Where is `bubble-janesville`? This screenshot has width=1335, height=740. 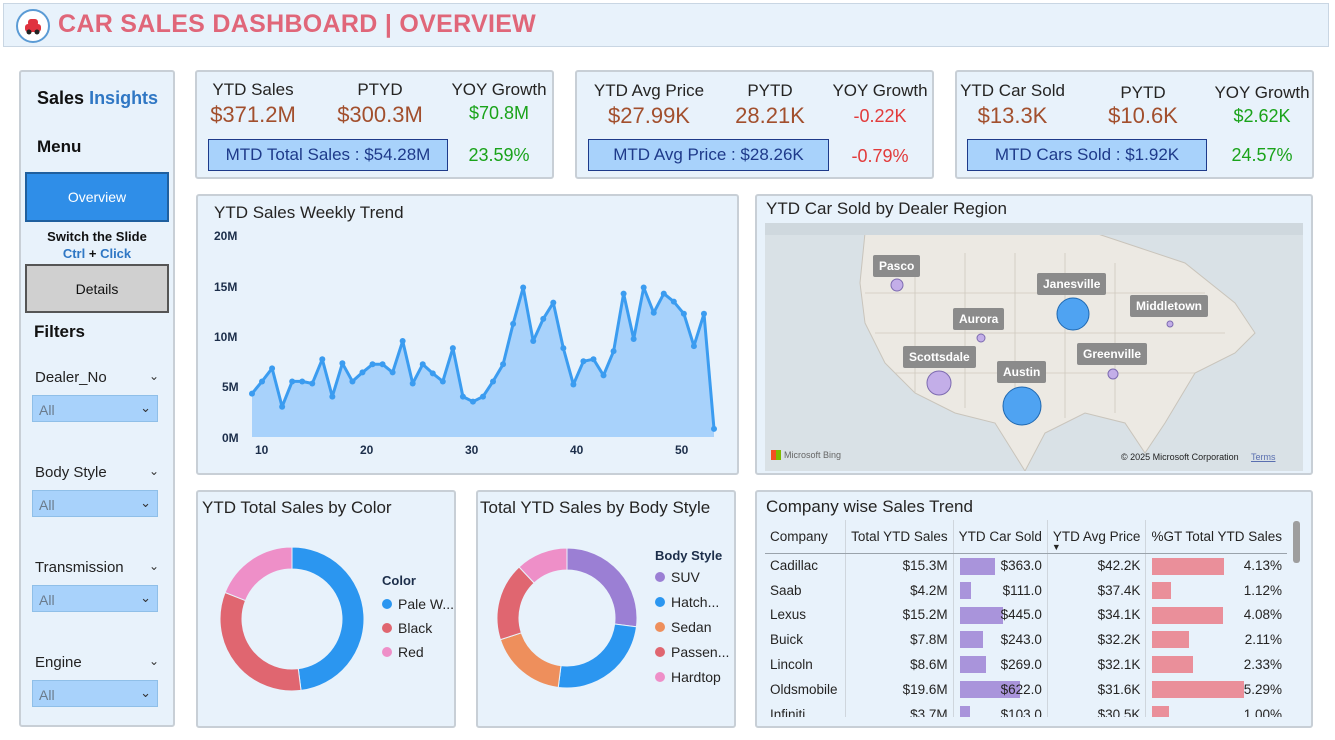 bubble-janesville is located at coordinates (1073, 314).